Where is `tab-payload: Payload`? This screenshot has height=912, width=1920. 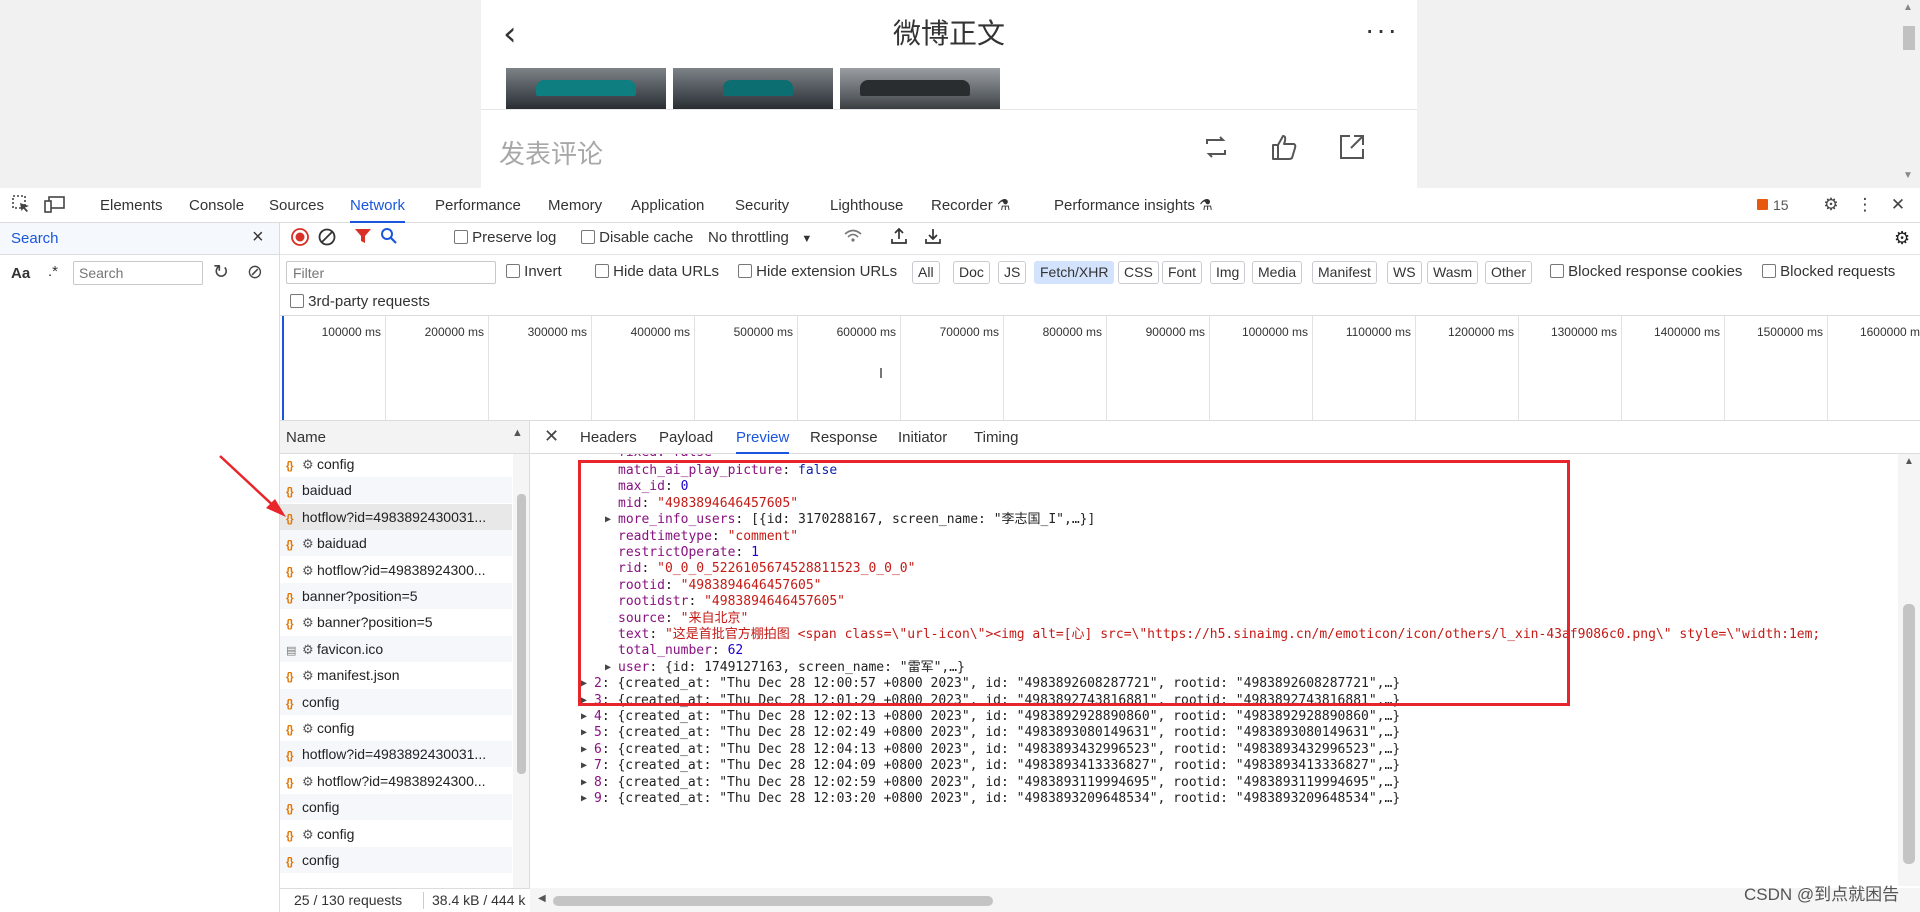
tab-payload: Payload is located at coordinates (686, 437).